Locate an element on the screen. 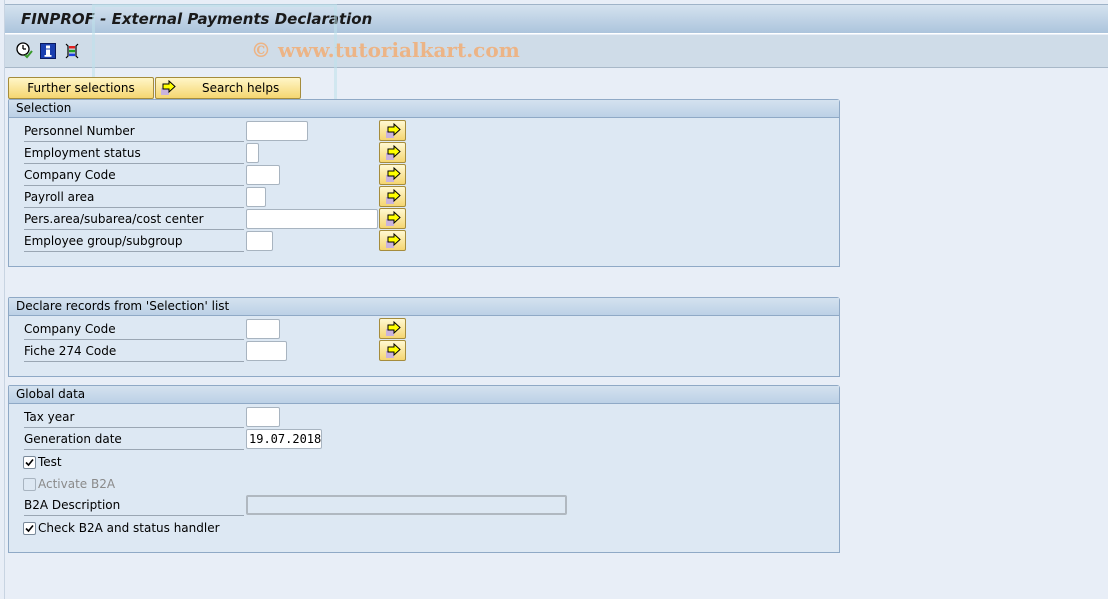 The height and width of the screenshot is (599, 1108). field-label: B2A Description is located at coordinates (134, 505).